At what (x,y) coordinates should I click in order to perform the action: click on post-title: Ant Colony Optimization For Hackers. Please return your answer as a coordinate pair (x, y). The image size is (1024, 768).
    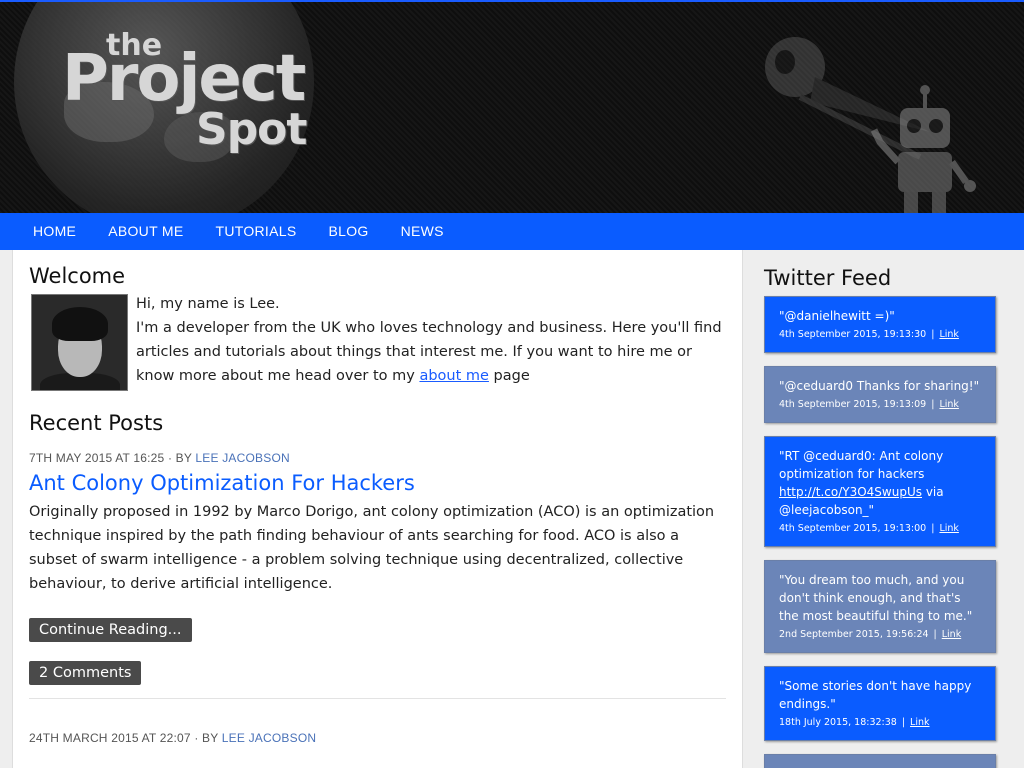
    Looking at the image, I should click on (377, 483).